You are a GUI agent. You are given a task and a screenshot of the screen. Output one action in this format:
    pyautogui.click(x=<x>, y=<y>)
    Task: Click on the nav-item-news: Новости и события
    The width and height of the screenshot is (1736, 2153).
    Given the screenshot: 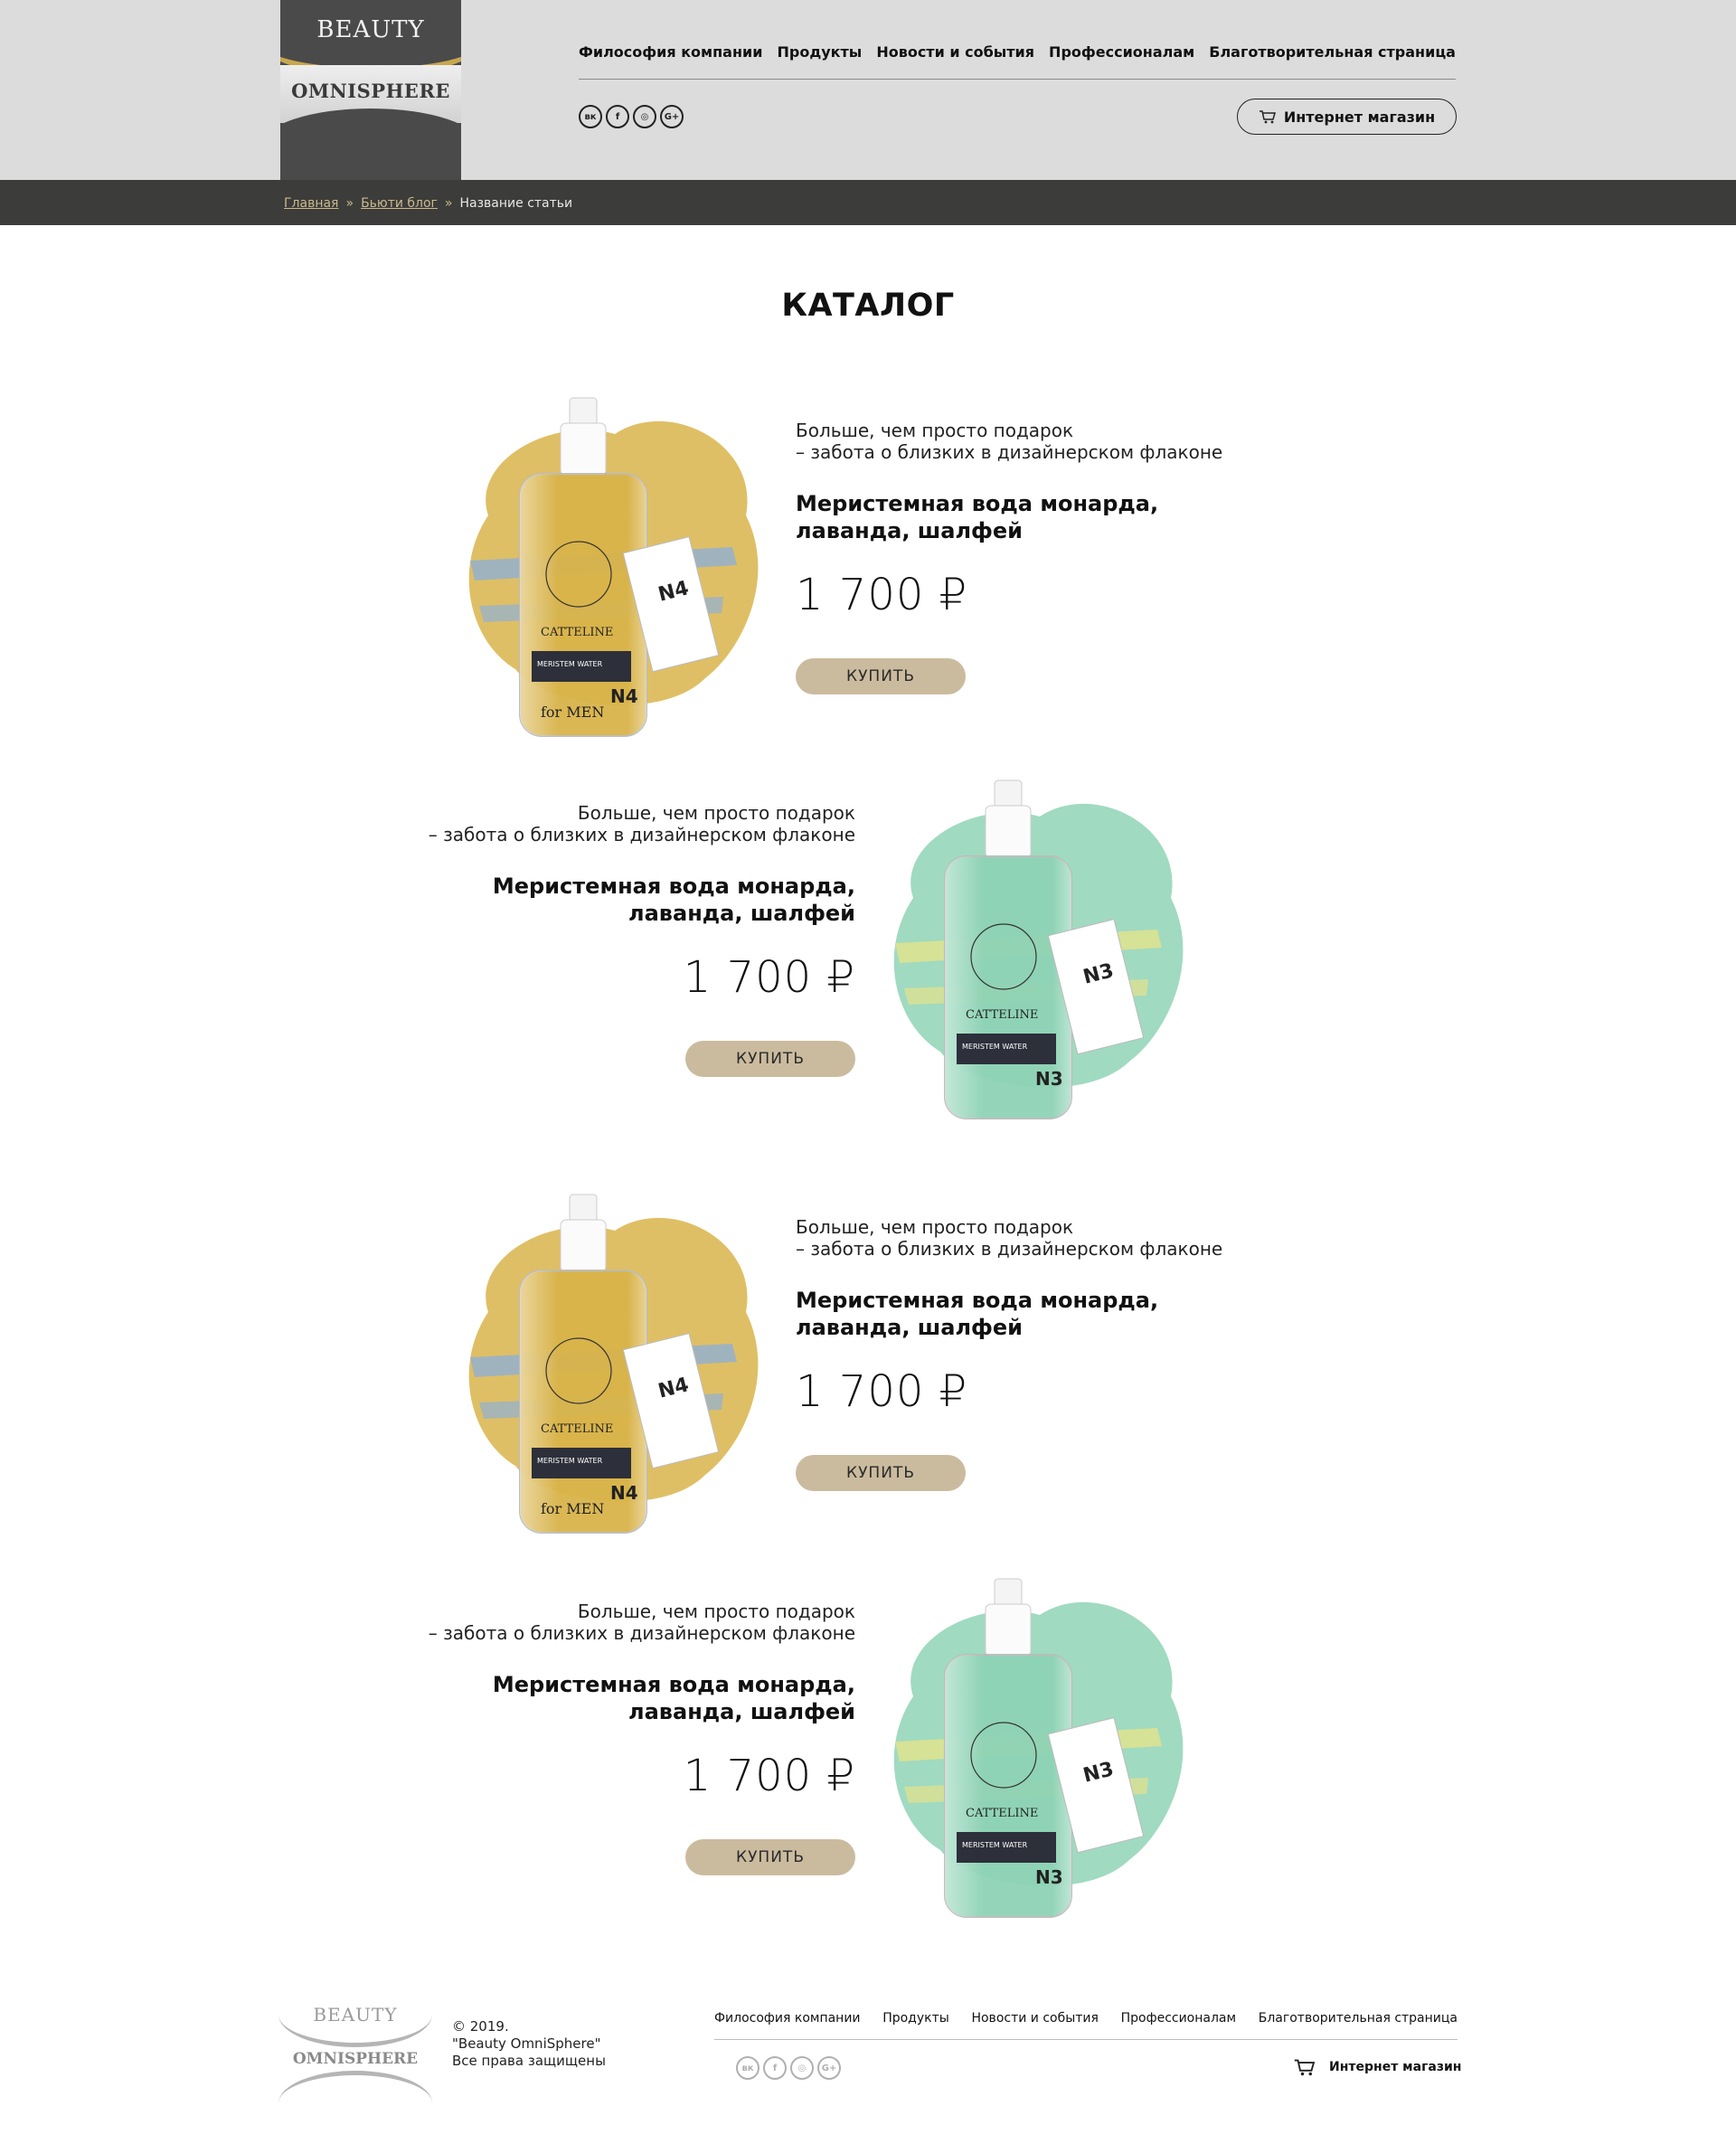 What is the action you would take?
    pyautogui.click(x=955, y=52)
    